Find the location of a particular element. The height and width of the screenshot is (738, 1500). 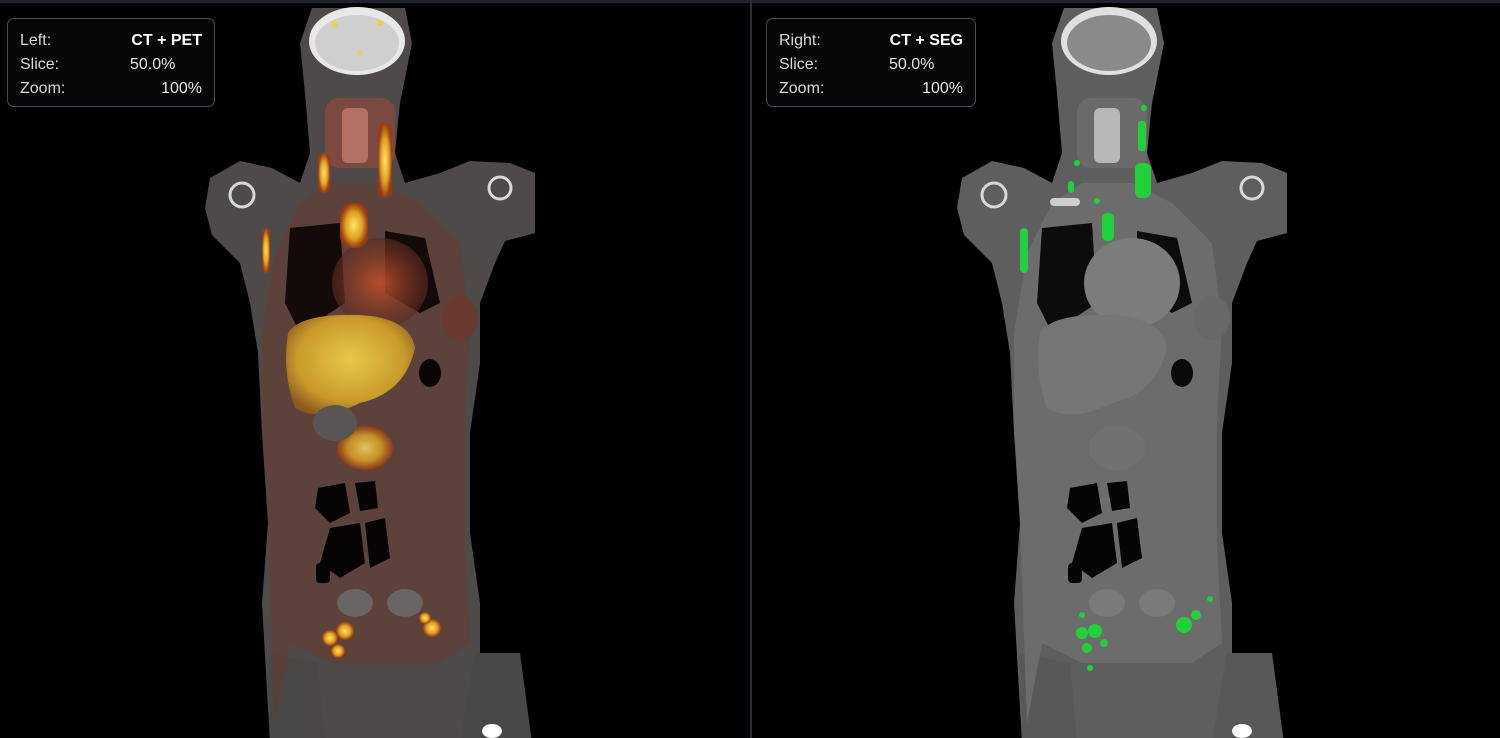

overlay-row-panel: Right: CT + SEG is located at coordinates (871, 41).